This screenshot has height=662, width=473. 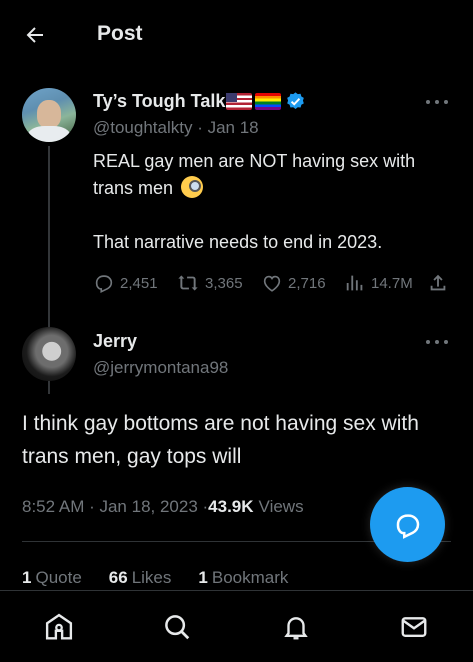 I want to click on us-flag-icon, so click(x=239, y=101).